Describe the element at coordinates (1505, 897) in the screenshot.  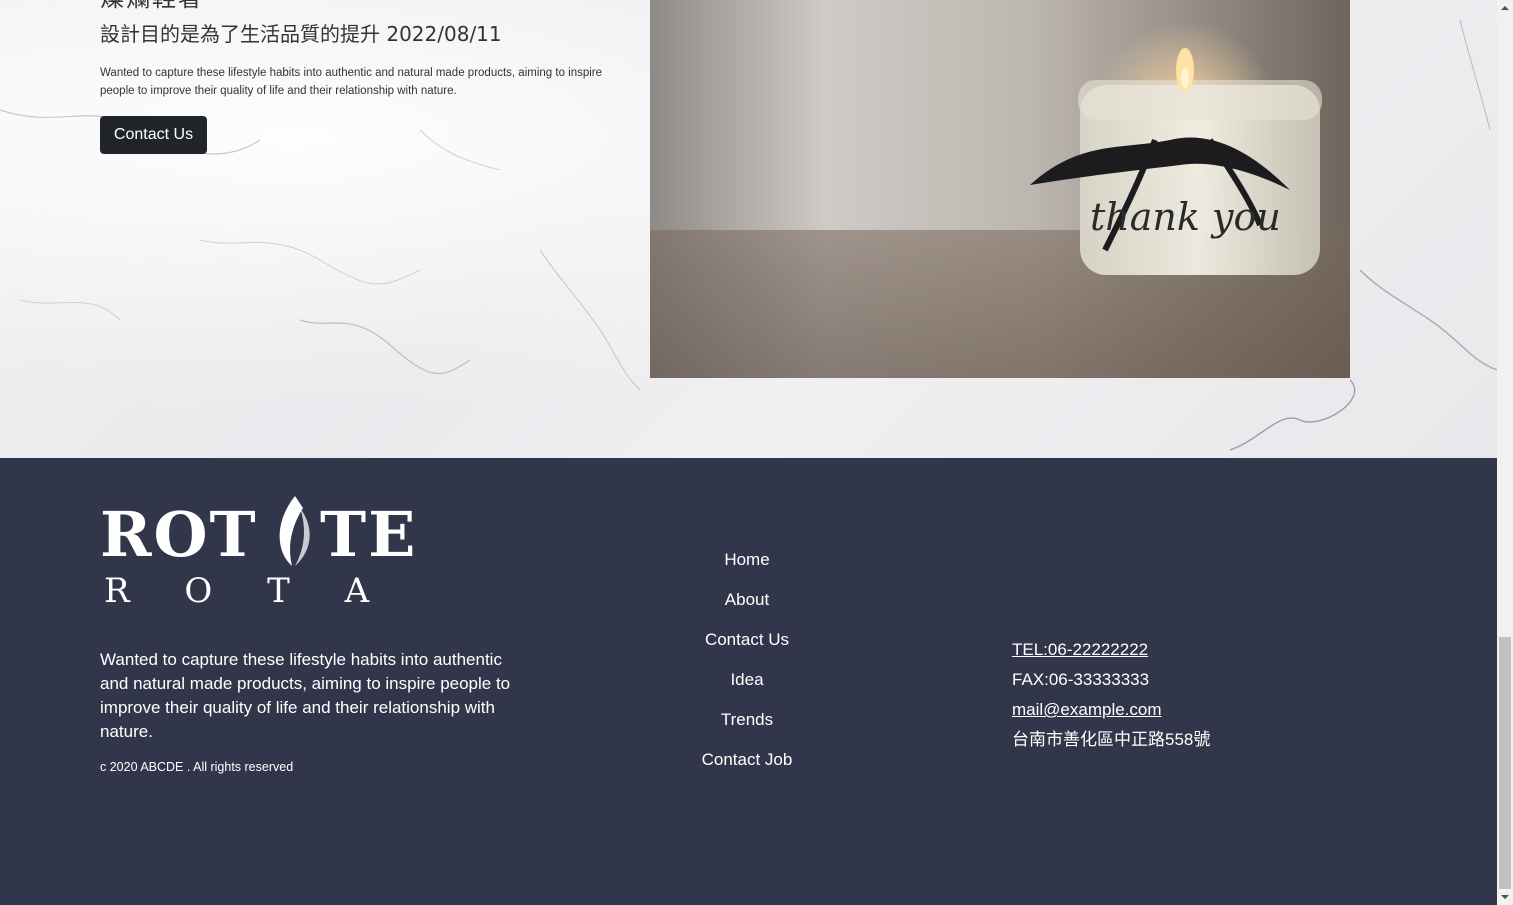
I see `scroll-down-arrow-icon` at that location.